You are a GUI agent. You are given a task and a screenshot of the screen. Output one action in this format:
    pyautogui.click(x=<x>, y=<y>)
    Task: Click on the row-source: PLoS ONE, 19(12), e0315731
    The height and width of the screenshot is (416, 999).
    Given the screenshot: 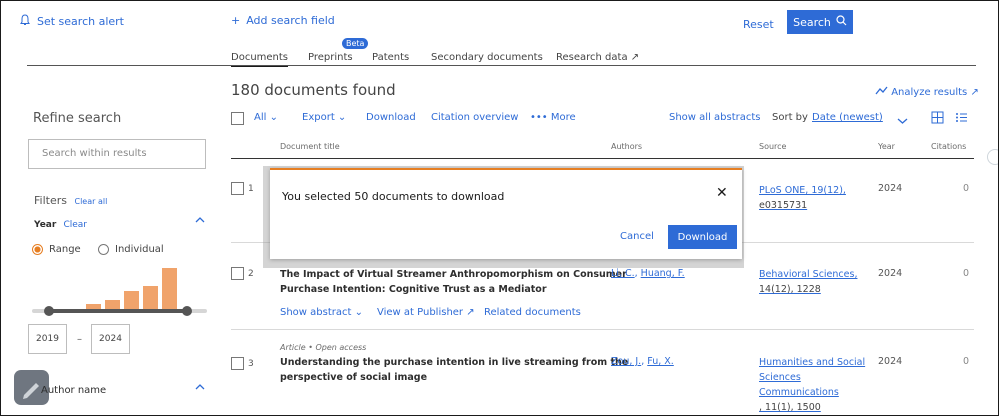 What is the action you would take?
    pyautogui.click(x=802, y=198)
    